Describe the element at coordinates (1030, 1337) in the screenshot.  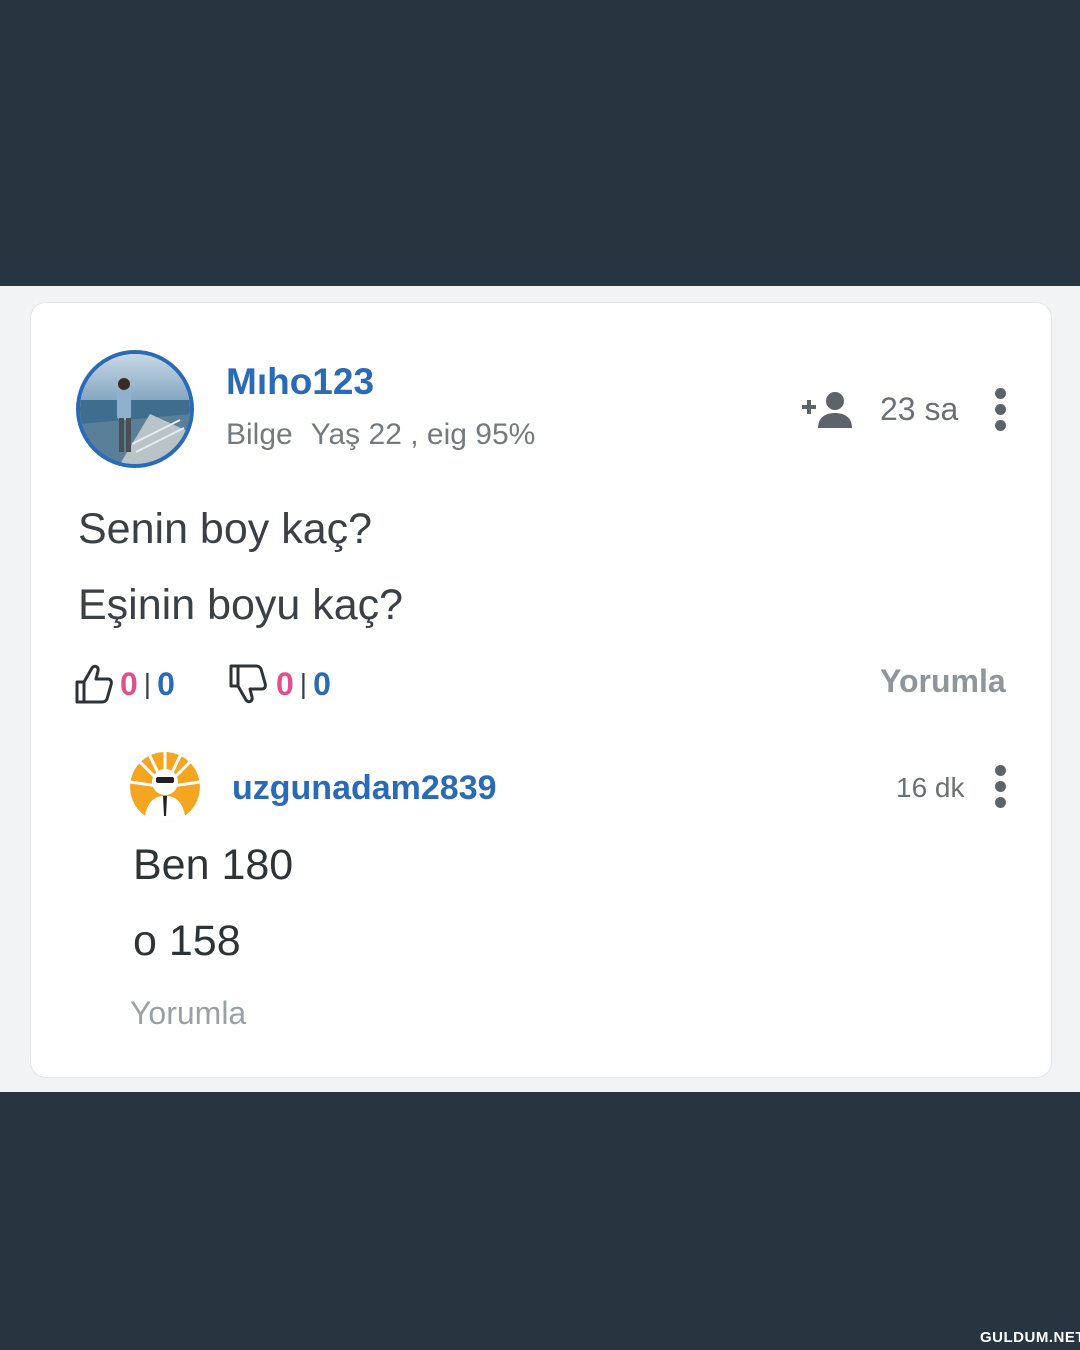
I see `site-watermark: GULDUM.NET` at that location.